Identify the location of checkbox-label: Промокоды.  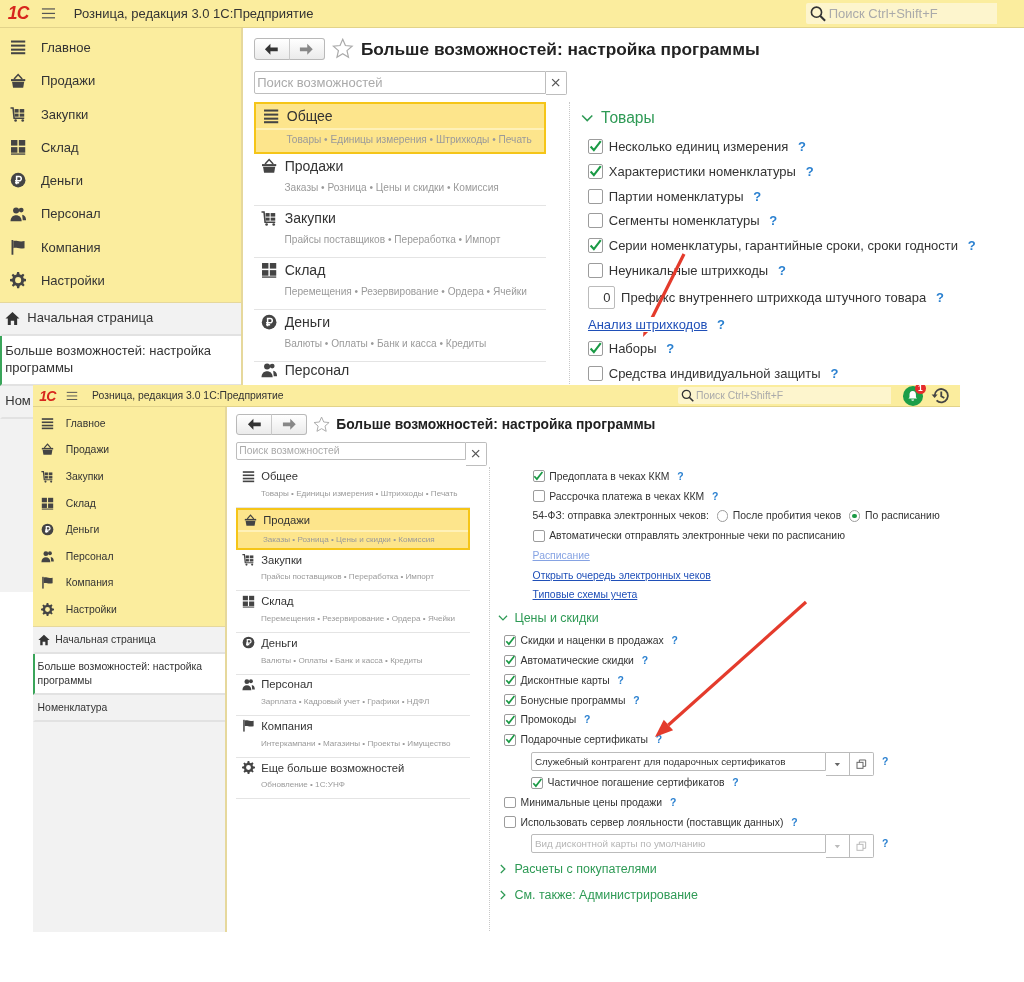
(548, 720).